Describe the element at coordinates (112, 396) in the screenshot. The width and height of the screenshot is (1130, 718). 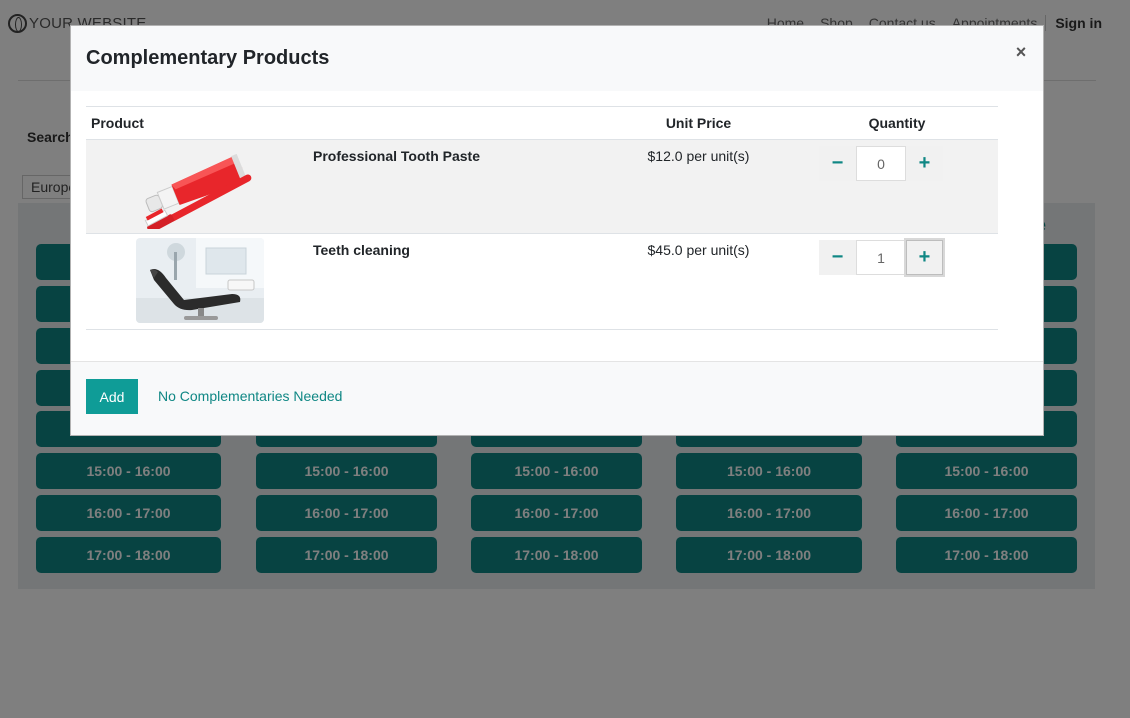
I see `add-button: Add` at that location.